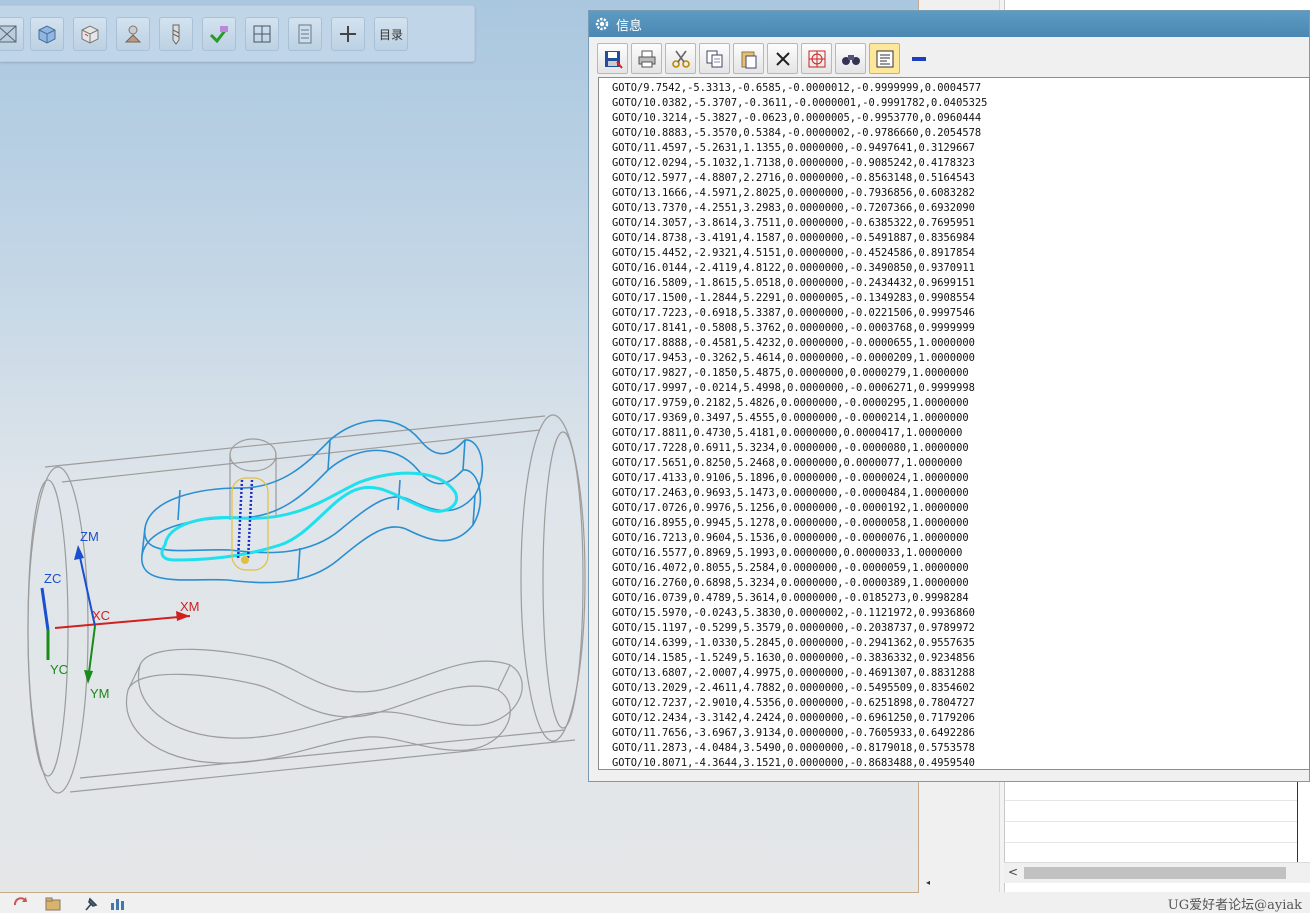 The image size is (1310, 913). What do you see at coordinates (655, 902) in the screenshot?
I see `status-bar` at bounding box center [655, 902].